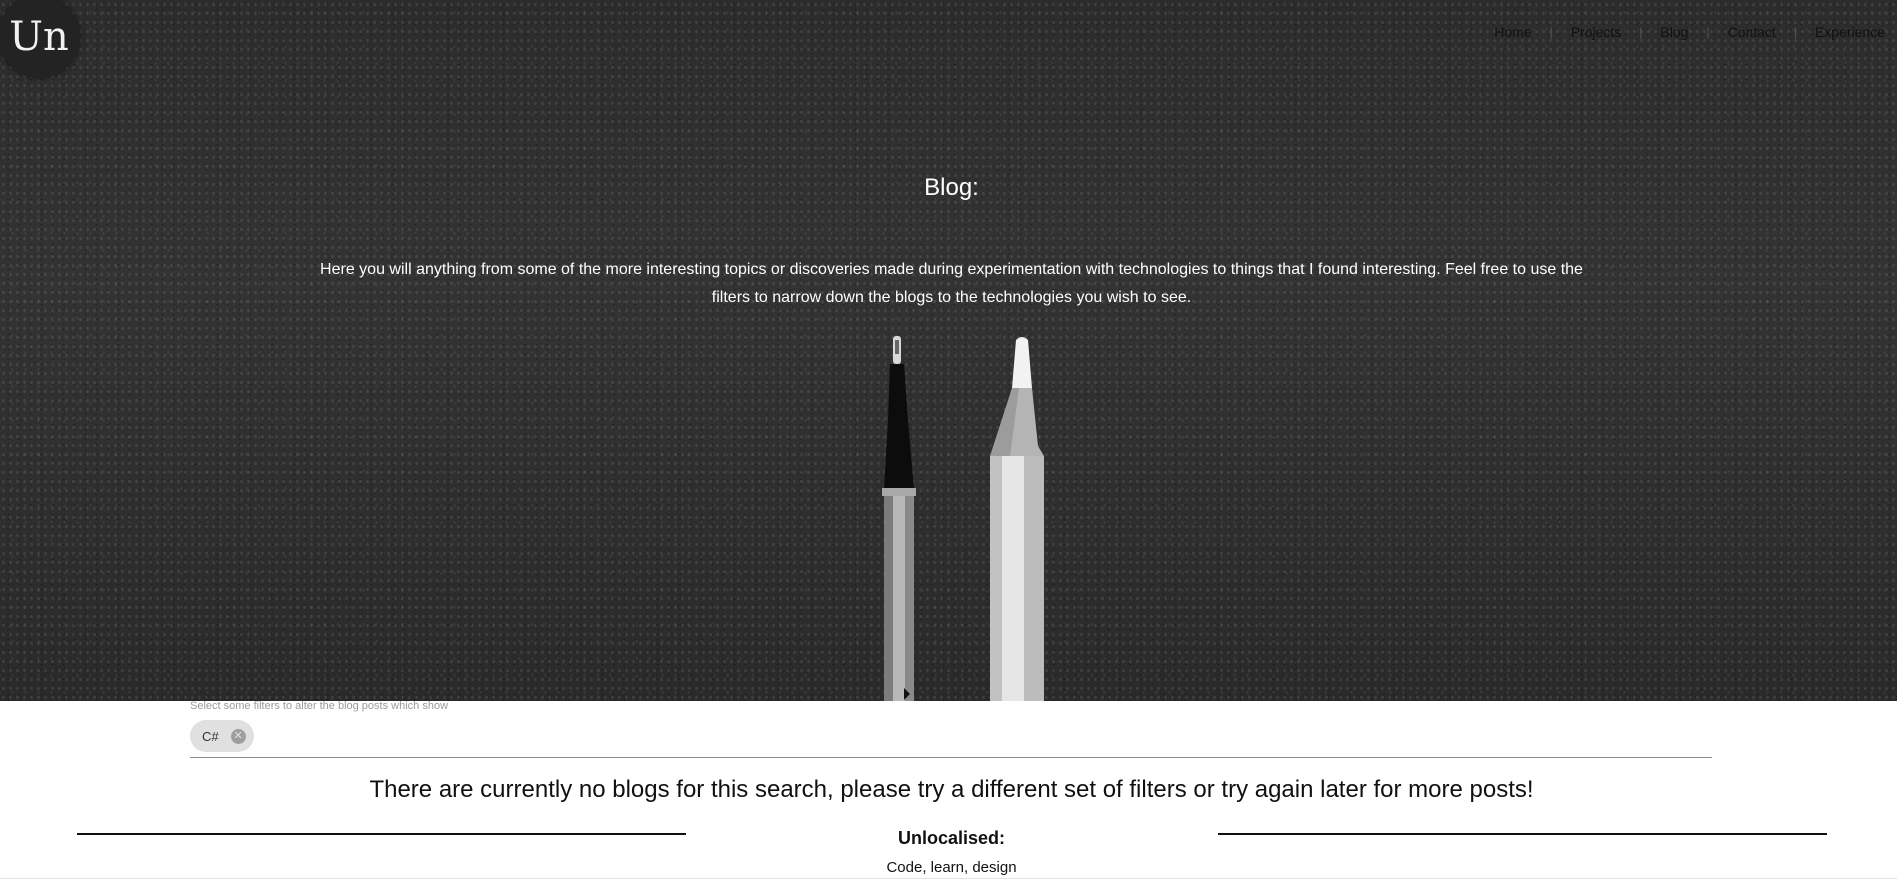 The height and width of the screenshot is (885, 1897). Describe the element at coordinates (1017, 519) in the screenshot. I see `pencil-illustration` at that location.